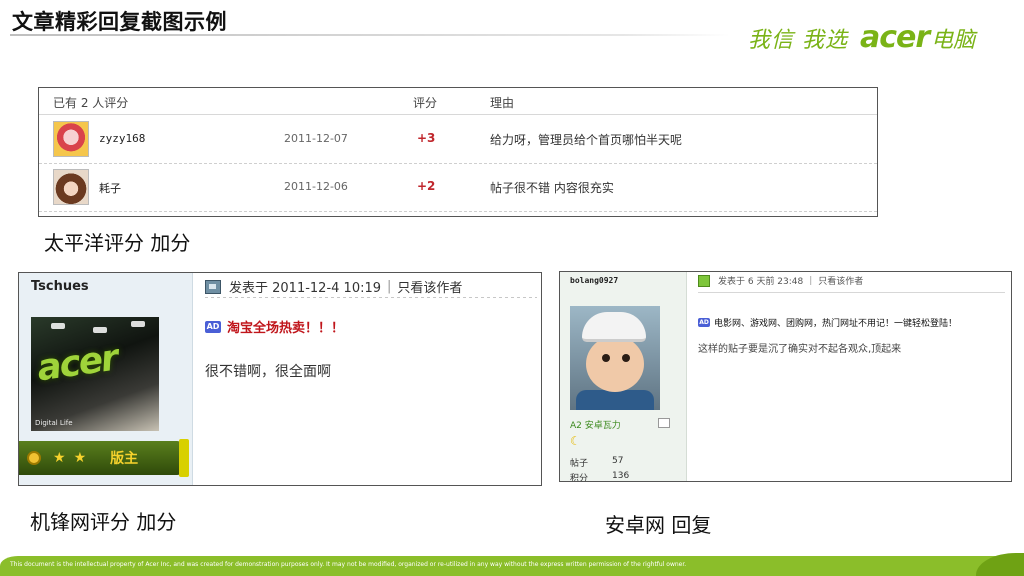 Image resolution: width=1024 pixels, height=576 pixels. What do you see at coordinates (664, 423) in the screenshot?
I see `message-icon` at bounding box center [664, 423].